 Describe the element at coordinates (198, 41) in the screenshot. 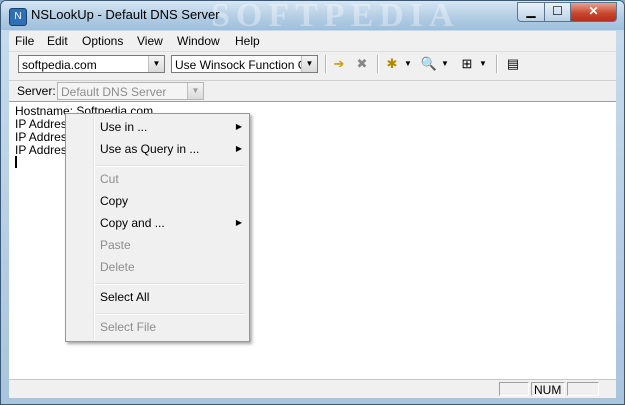

I see `menu-window: Window` at that location.